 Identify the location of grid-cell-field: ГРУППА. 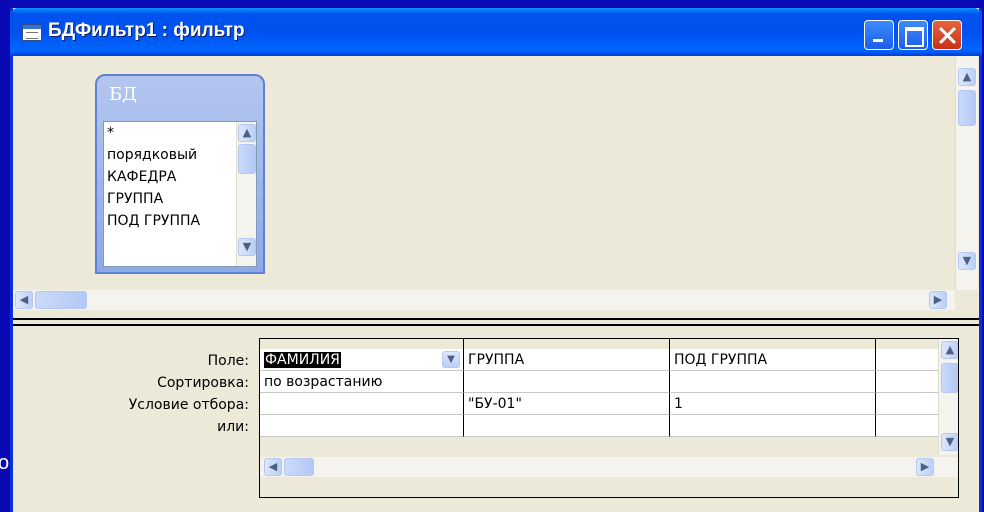
(567, 360).